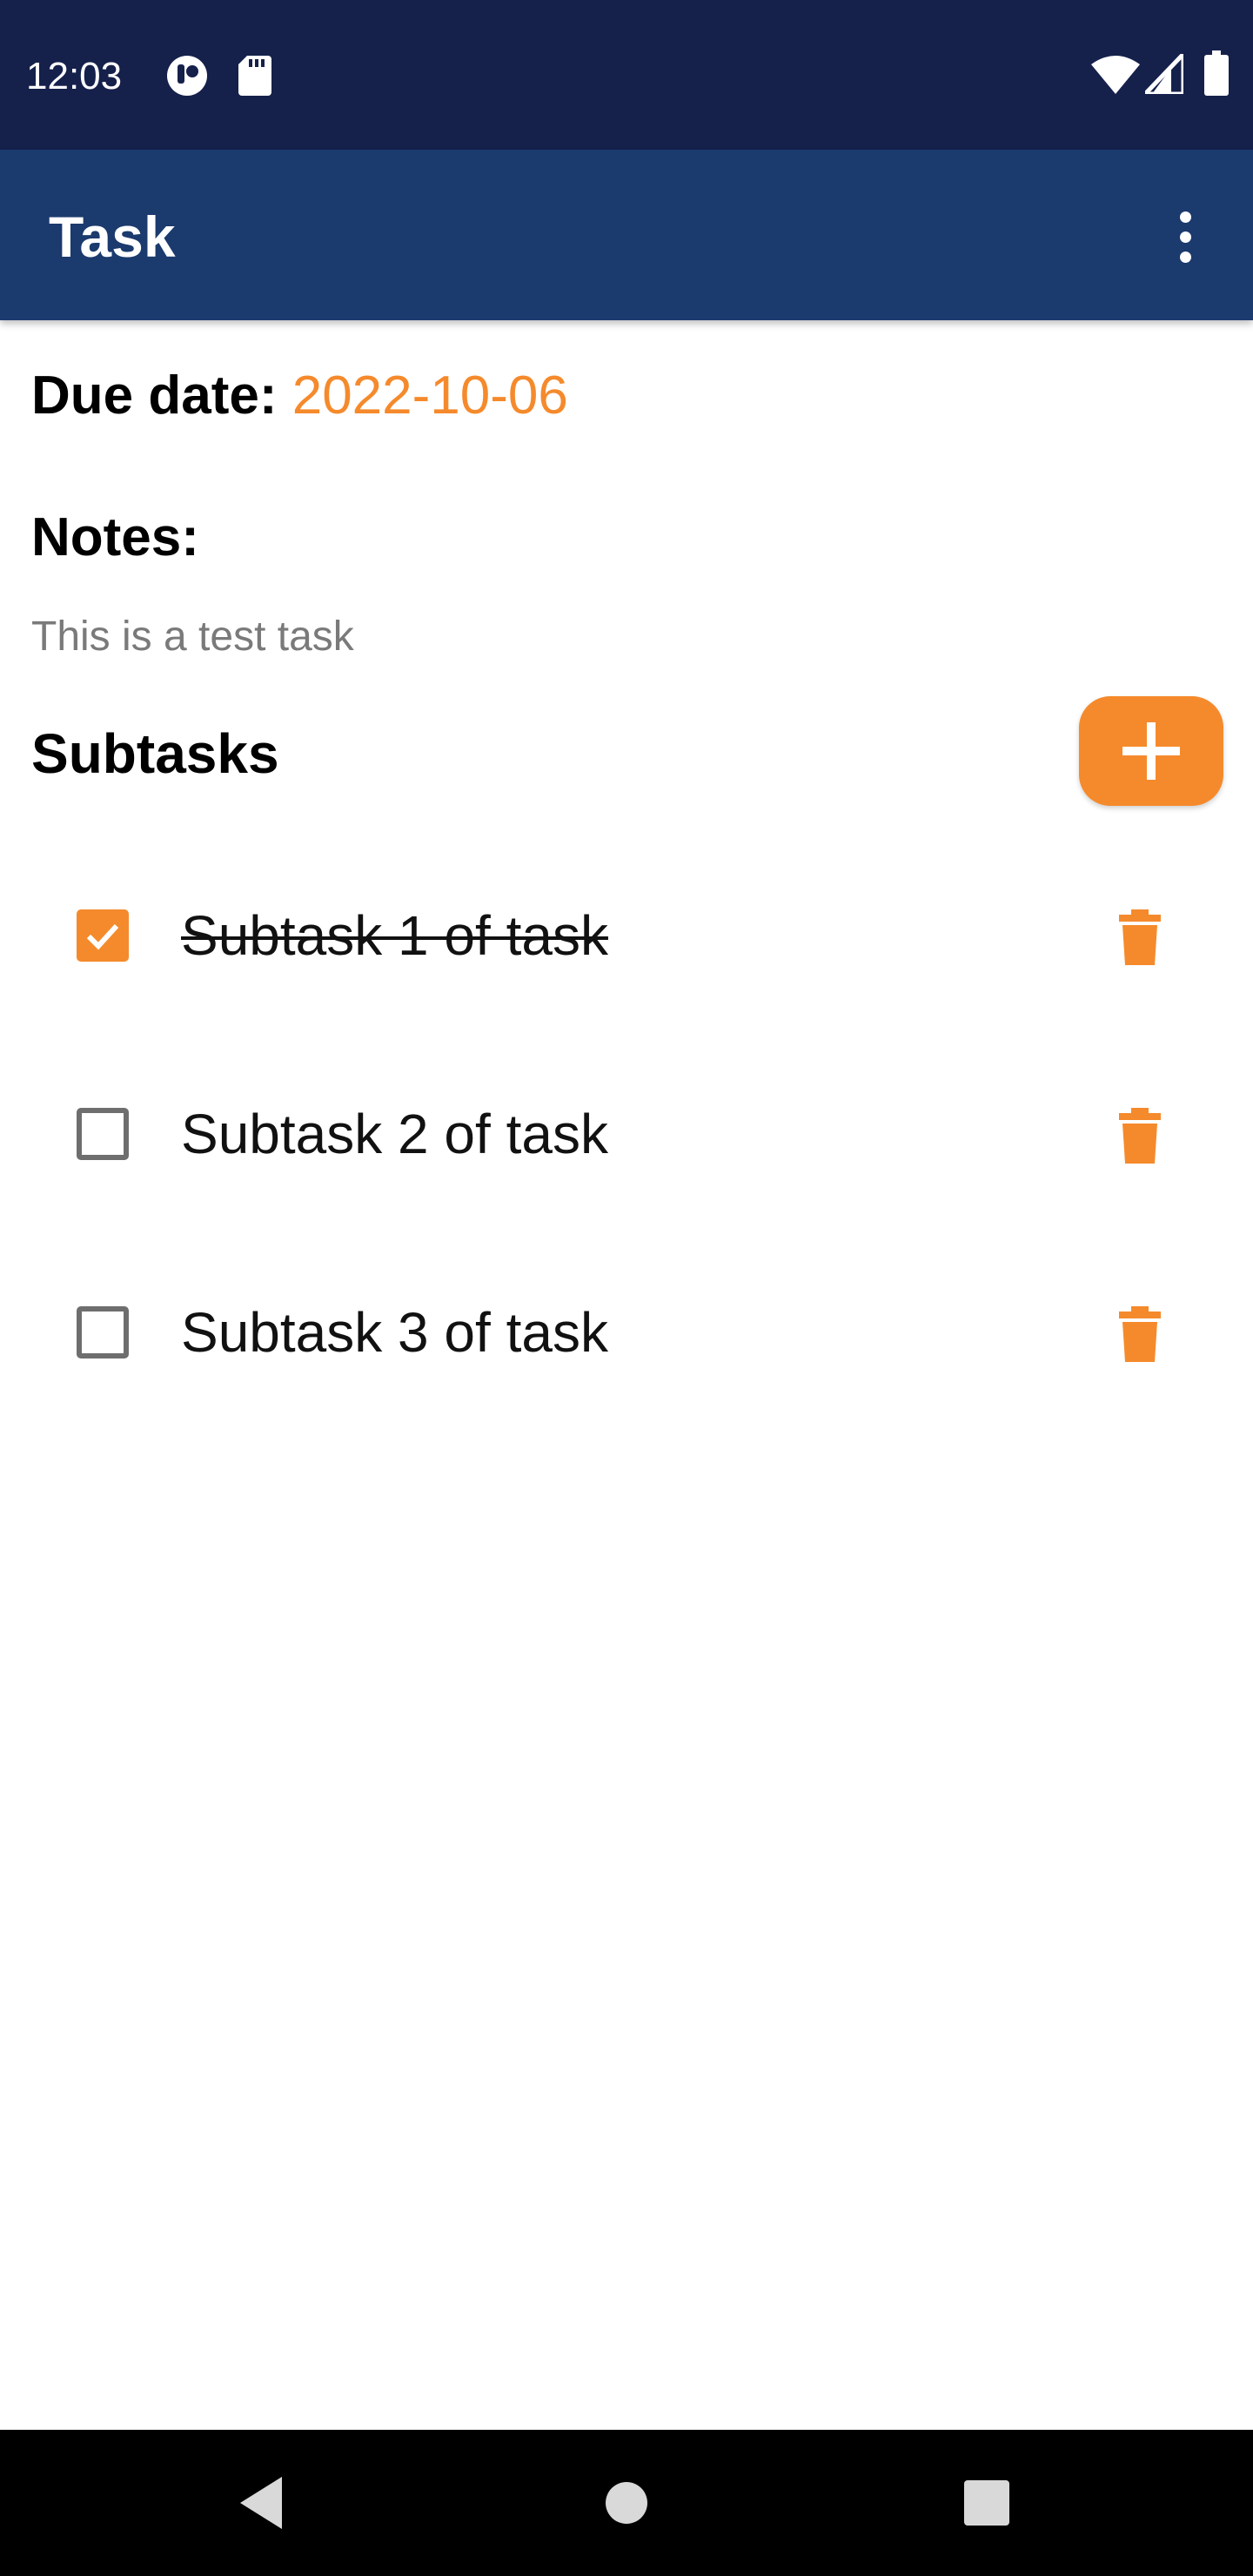  What do you see at coordinates (155, 753) in the screenshot?
I see `subtasks-heading: Subtasks` at bounding box center [155, 753].